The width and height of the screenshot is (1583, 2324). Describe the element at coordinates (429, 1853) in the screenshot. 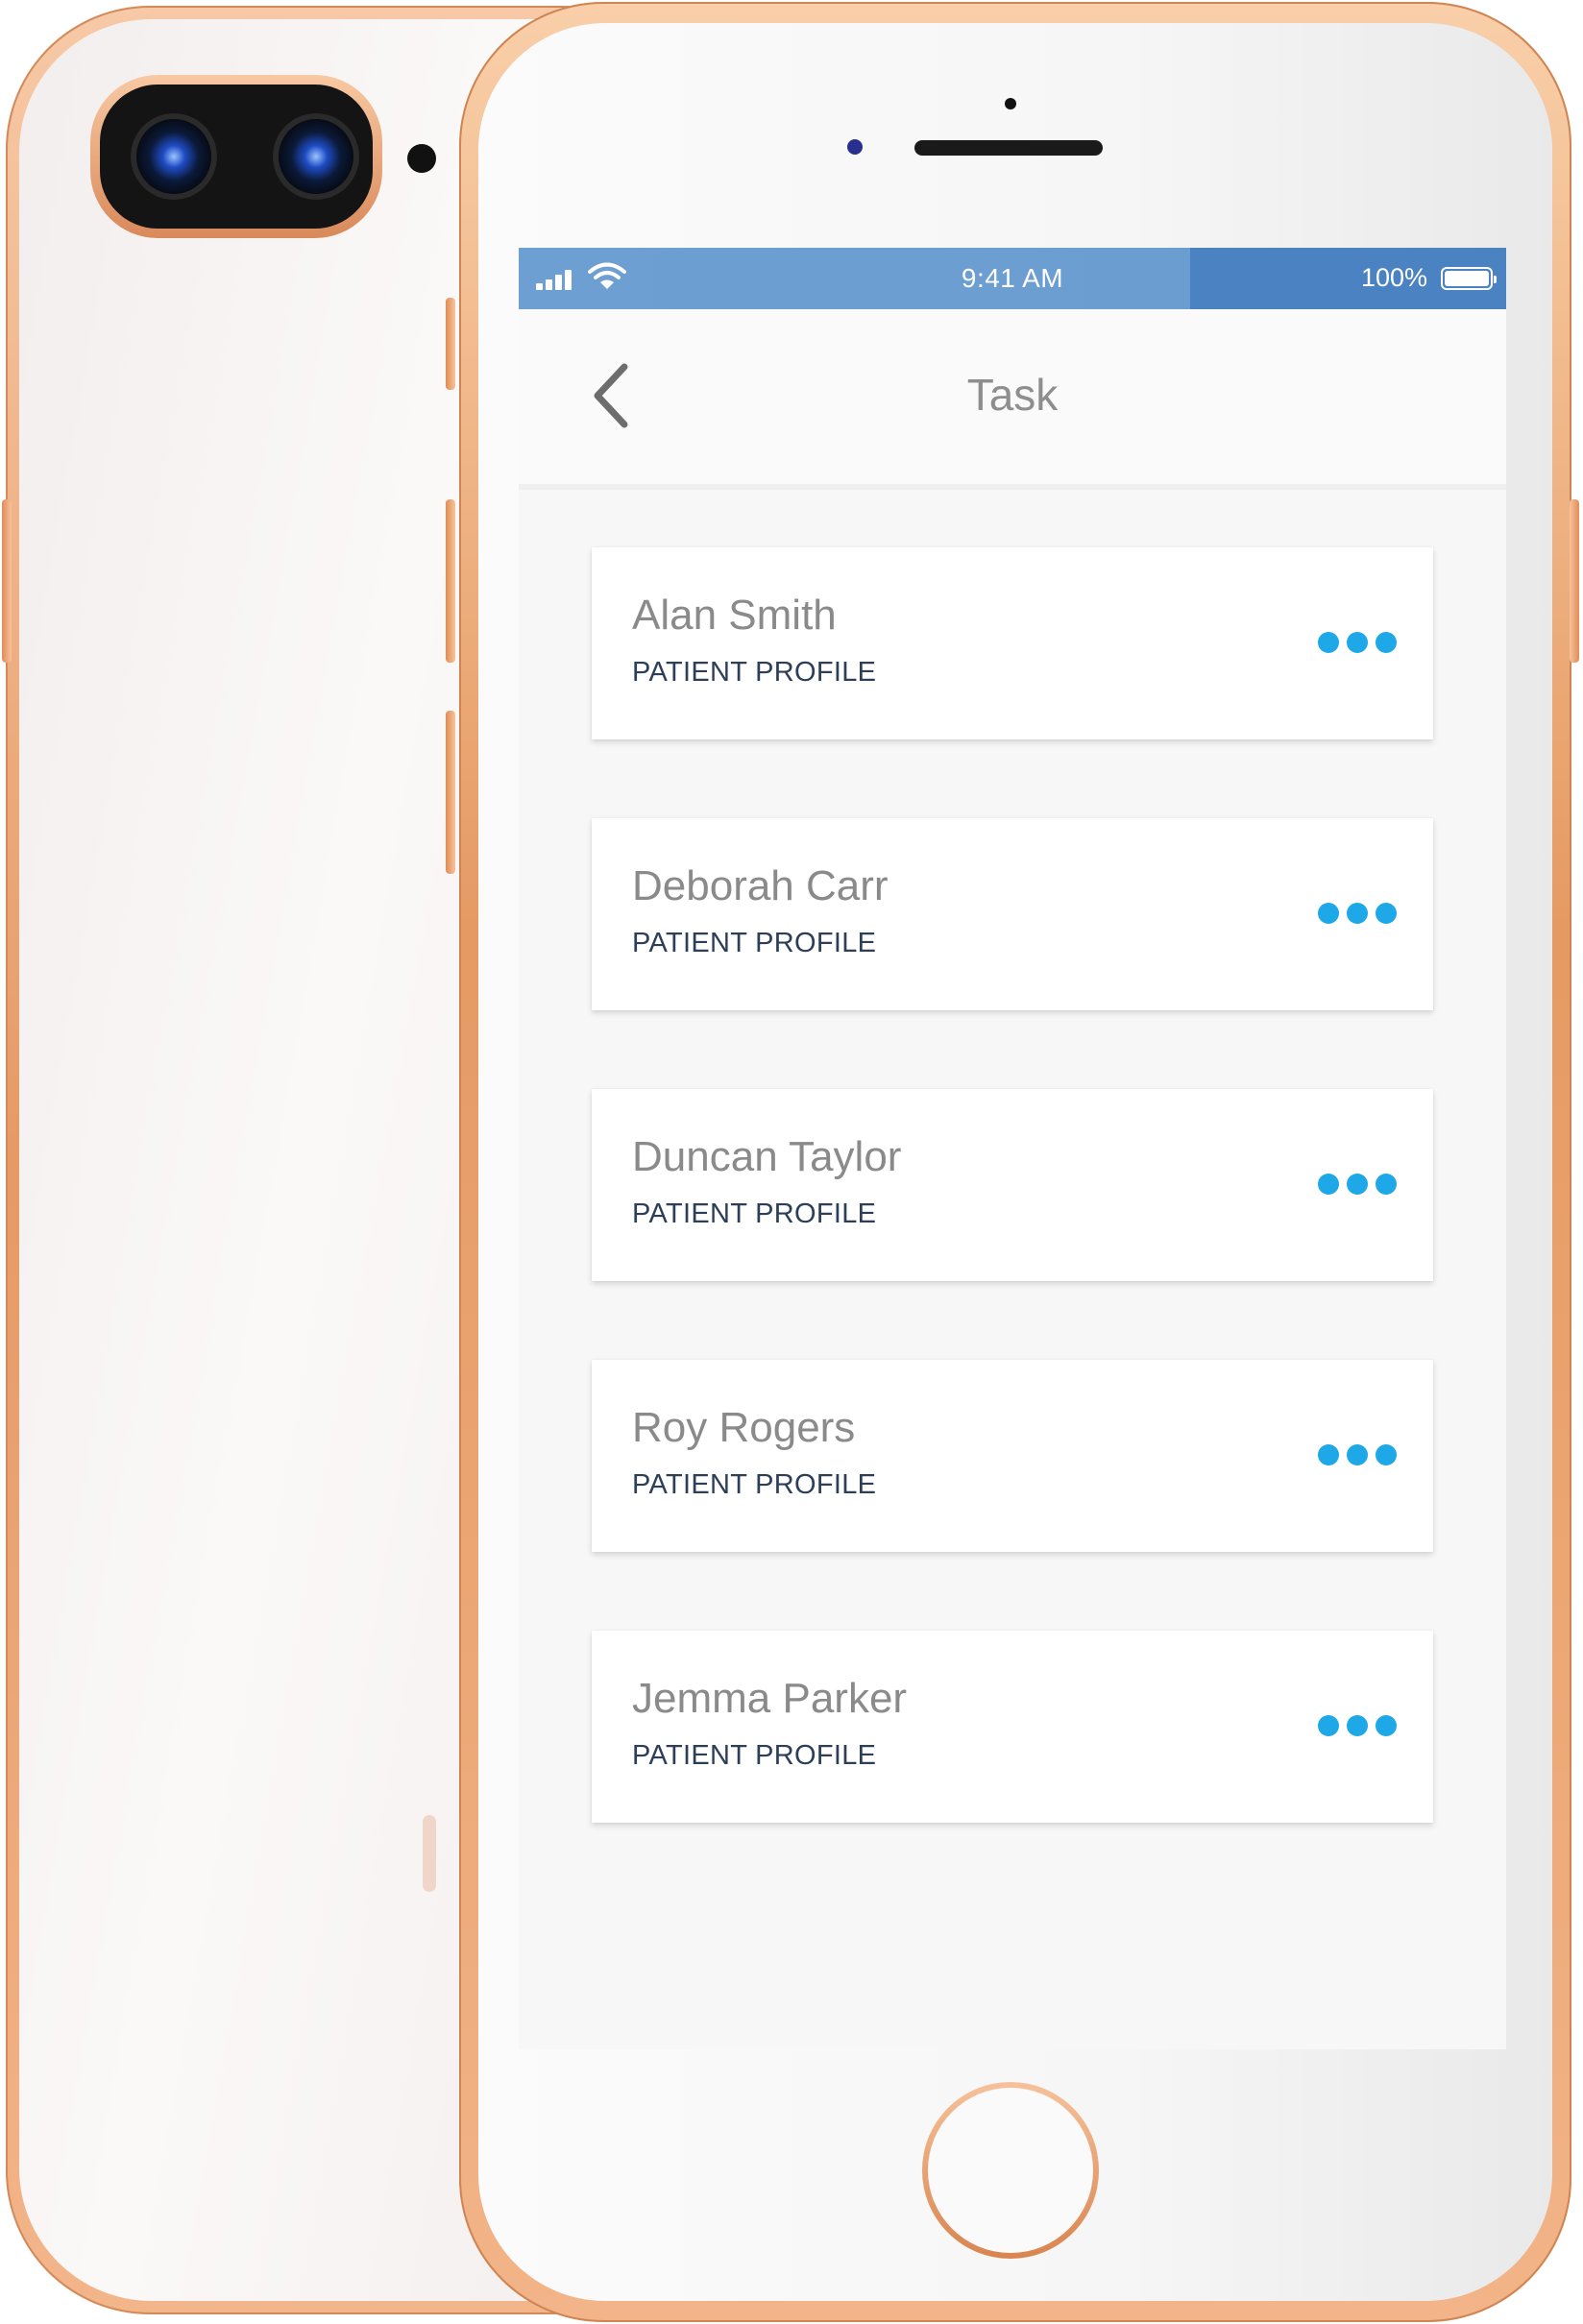

I see `brand-mark` at that location.